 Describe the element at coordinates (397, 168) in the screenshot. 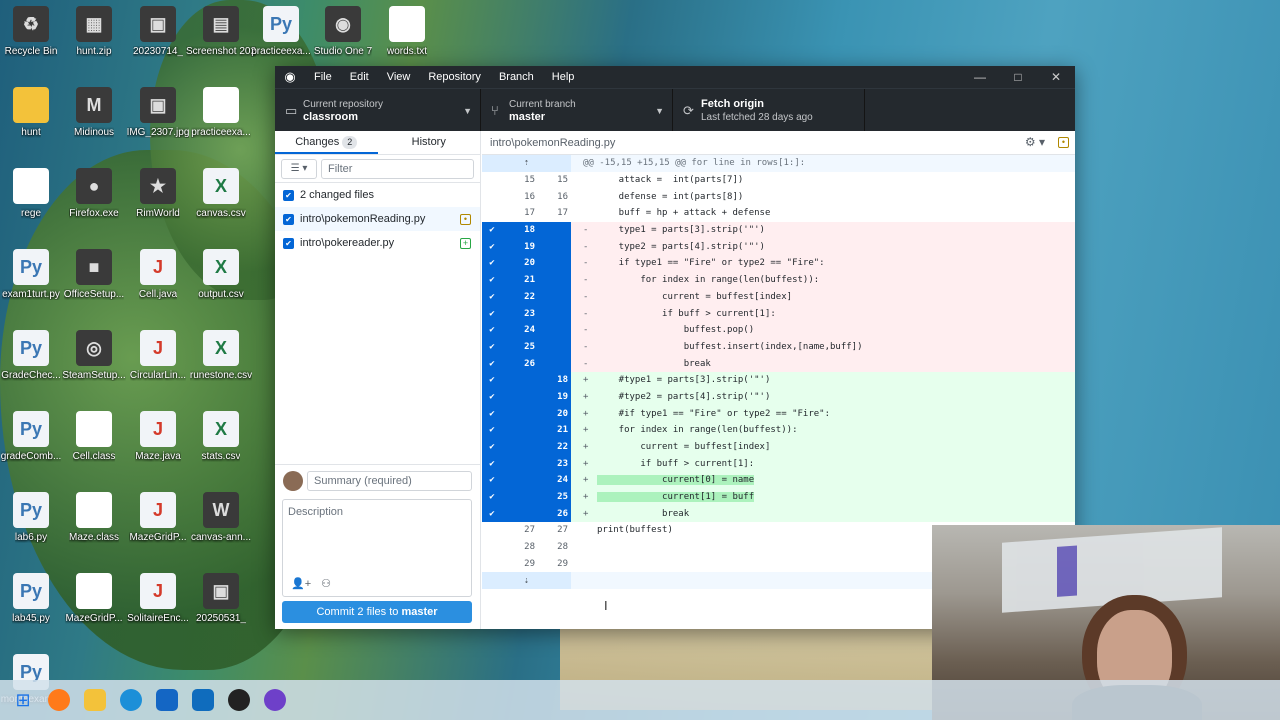

I see `filter-input: Filter` at that location.